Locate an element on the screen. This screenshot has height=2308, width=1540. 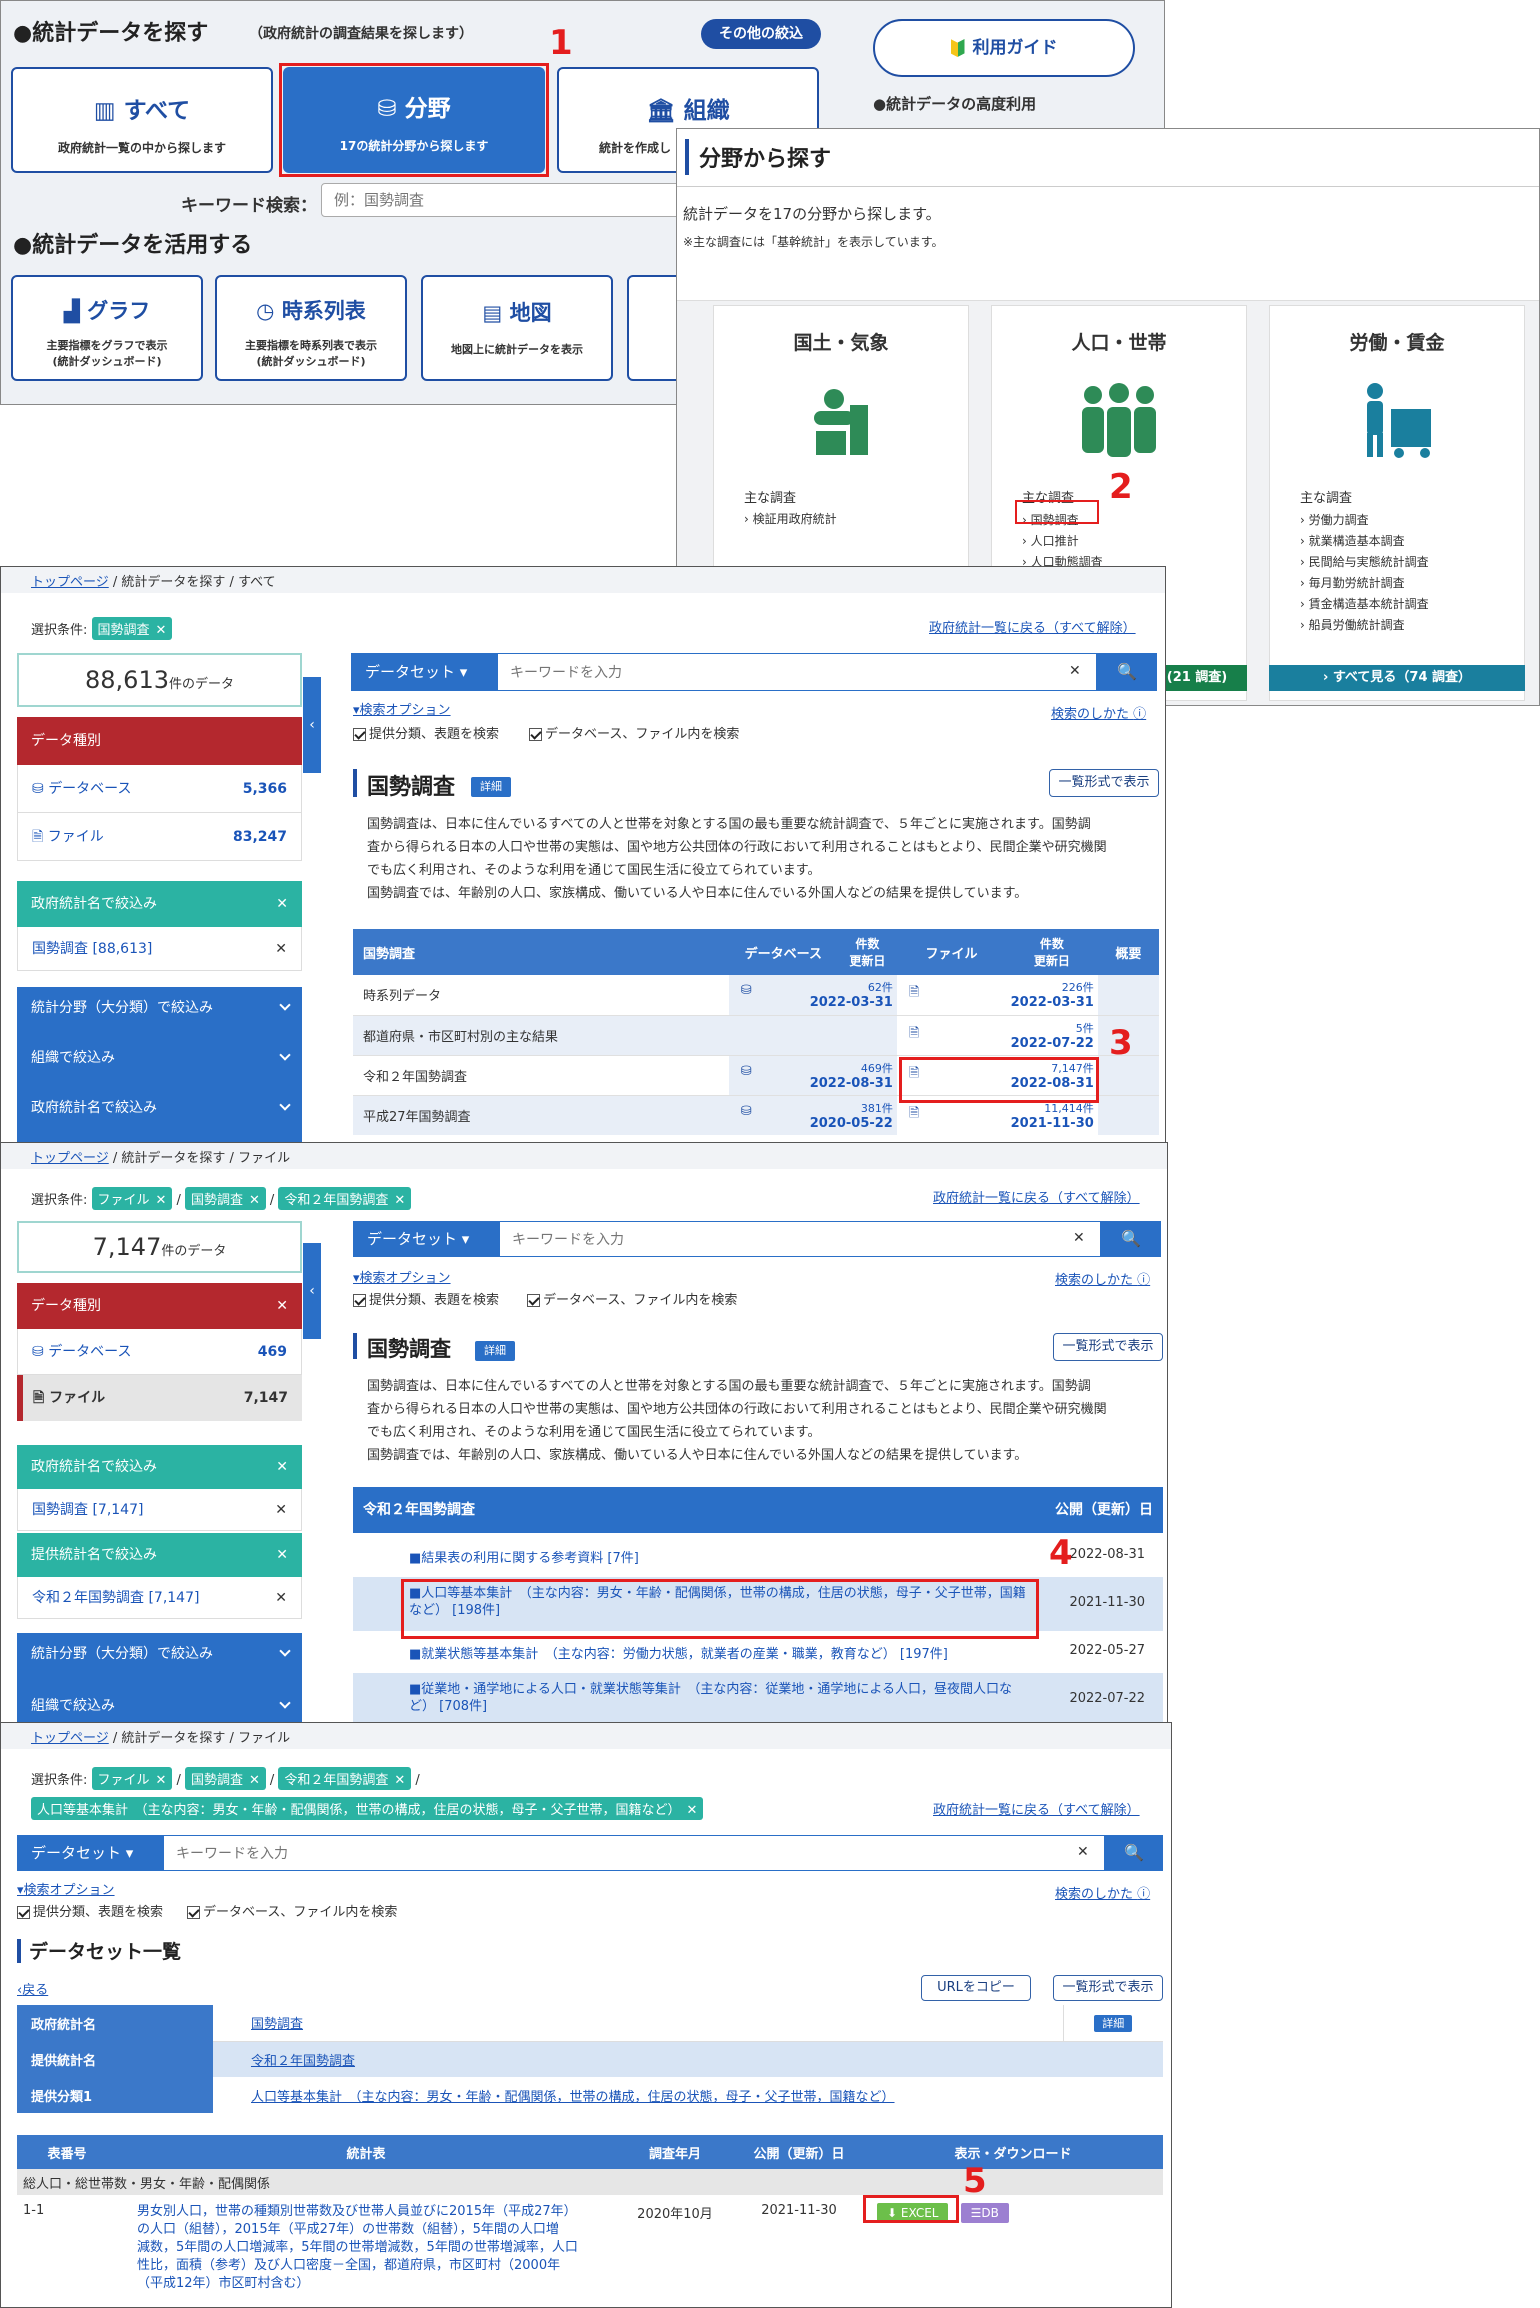
provided-stat-filter-item: 令和２年国勢調査 [7,147] ✕ is located at coordinates (159, 1598).